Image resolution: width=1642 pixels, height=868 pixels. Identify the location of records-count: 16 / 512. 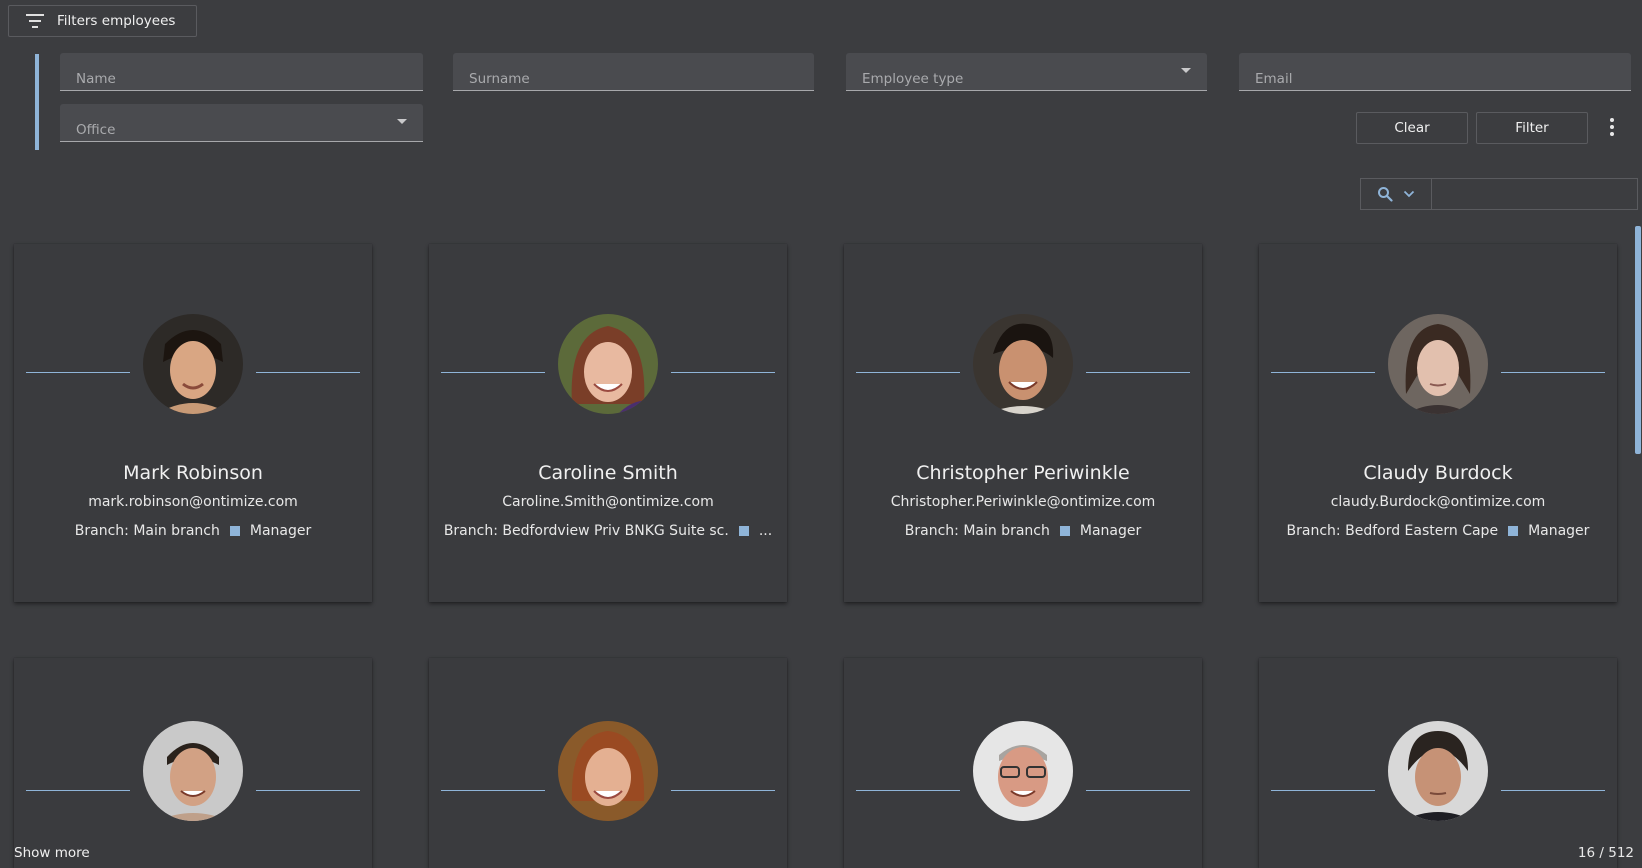
(1605, 853).